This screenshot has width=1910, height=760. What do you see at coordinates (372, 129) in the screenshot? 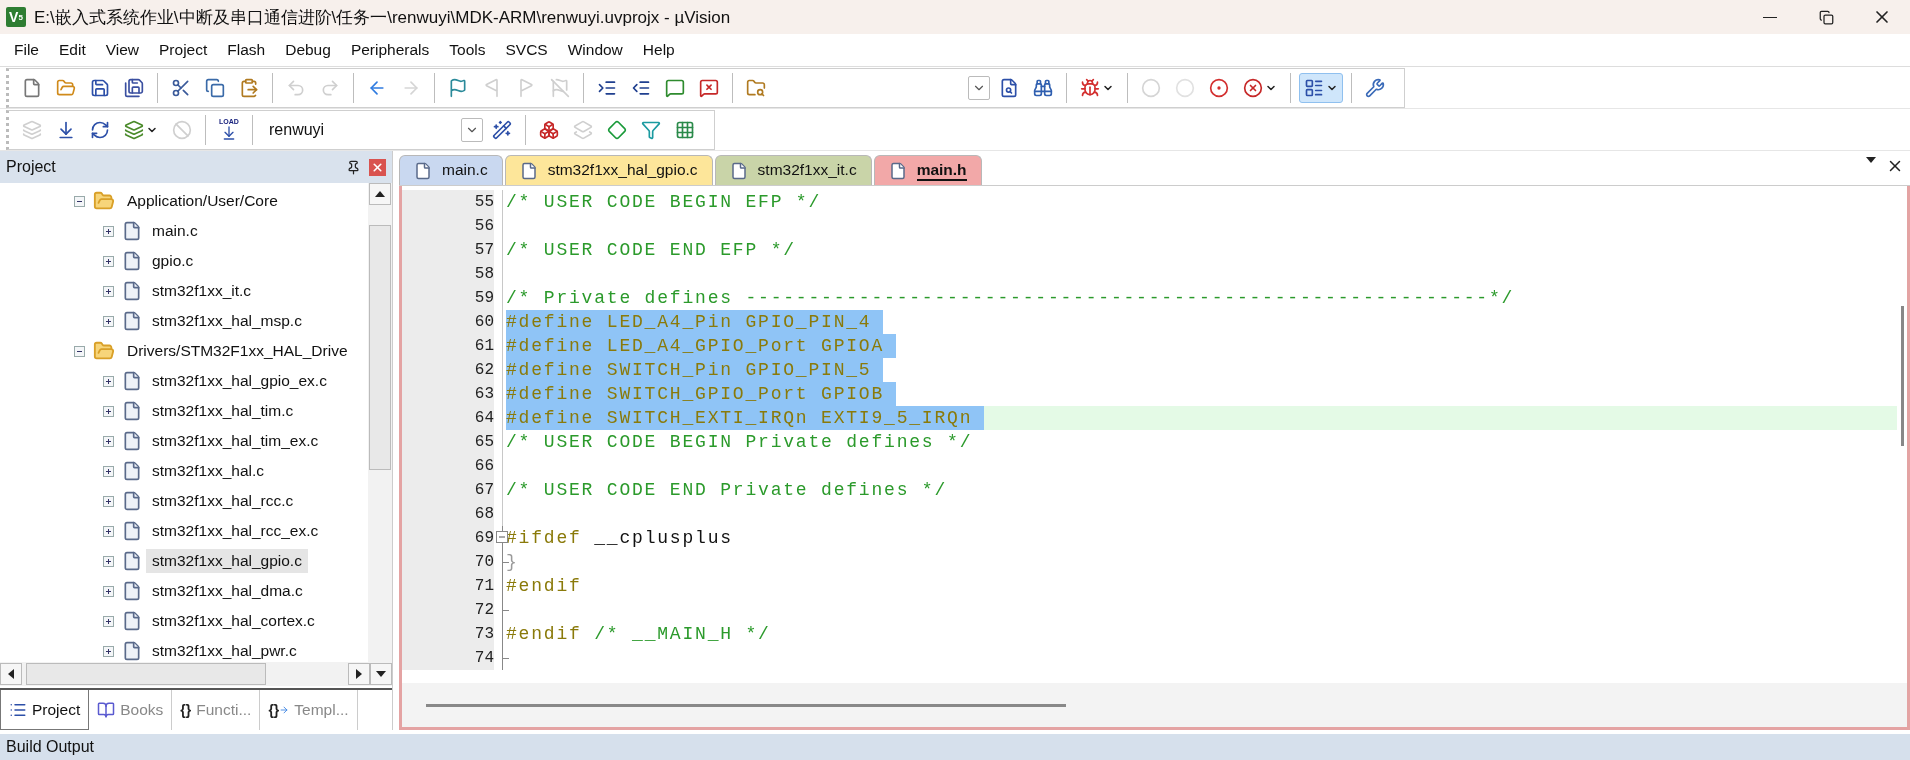
I see `combo-field: renwuyi` at bounding box center [372, 129].